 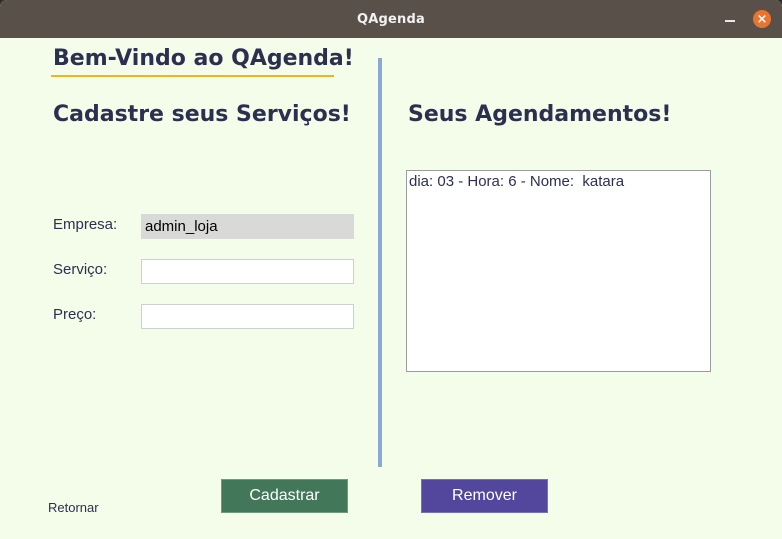 I want to click on appointments-heading: Seus Agendamentos!, so click(x=540, y=114).